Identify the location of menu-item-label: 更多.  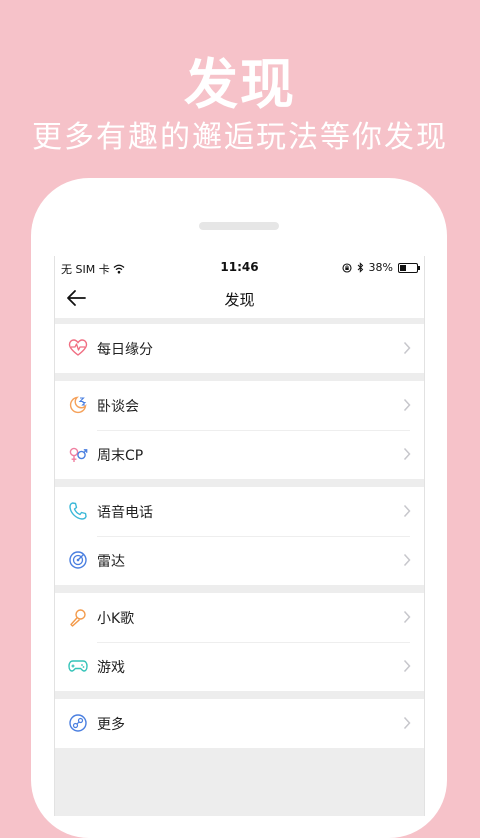
(111, 725).